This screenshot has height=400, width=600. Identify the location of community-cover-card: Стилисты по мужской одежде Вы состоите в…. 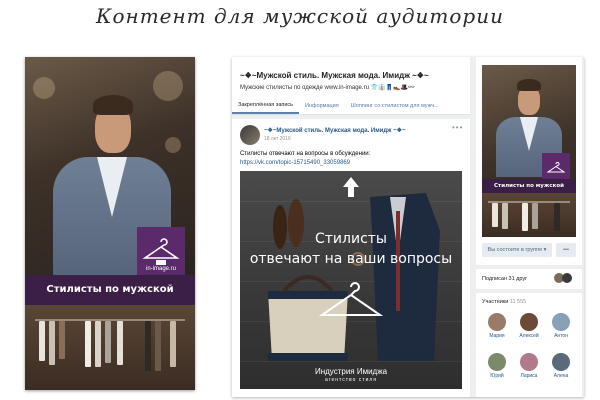
(529, 161).